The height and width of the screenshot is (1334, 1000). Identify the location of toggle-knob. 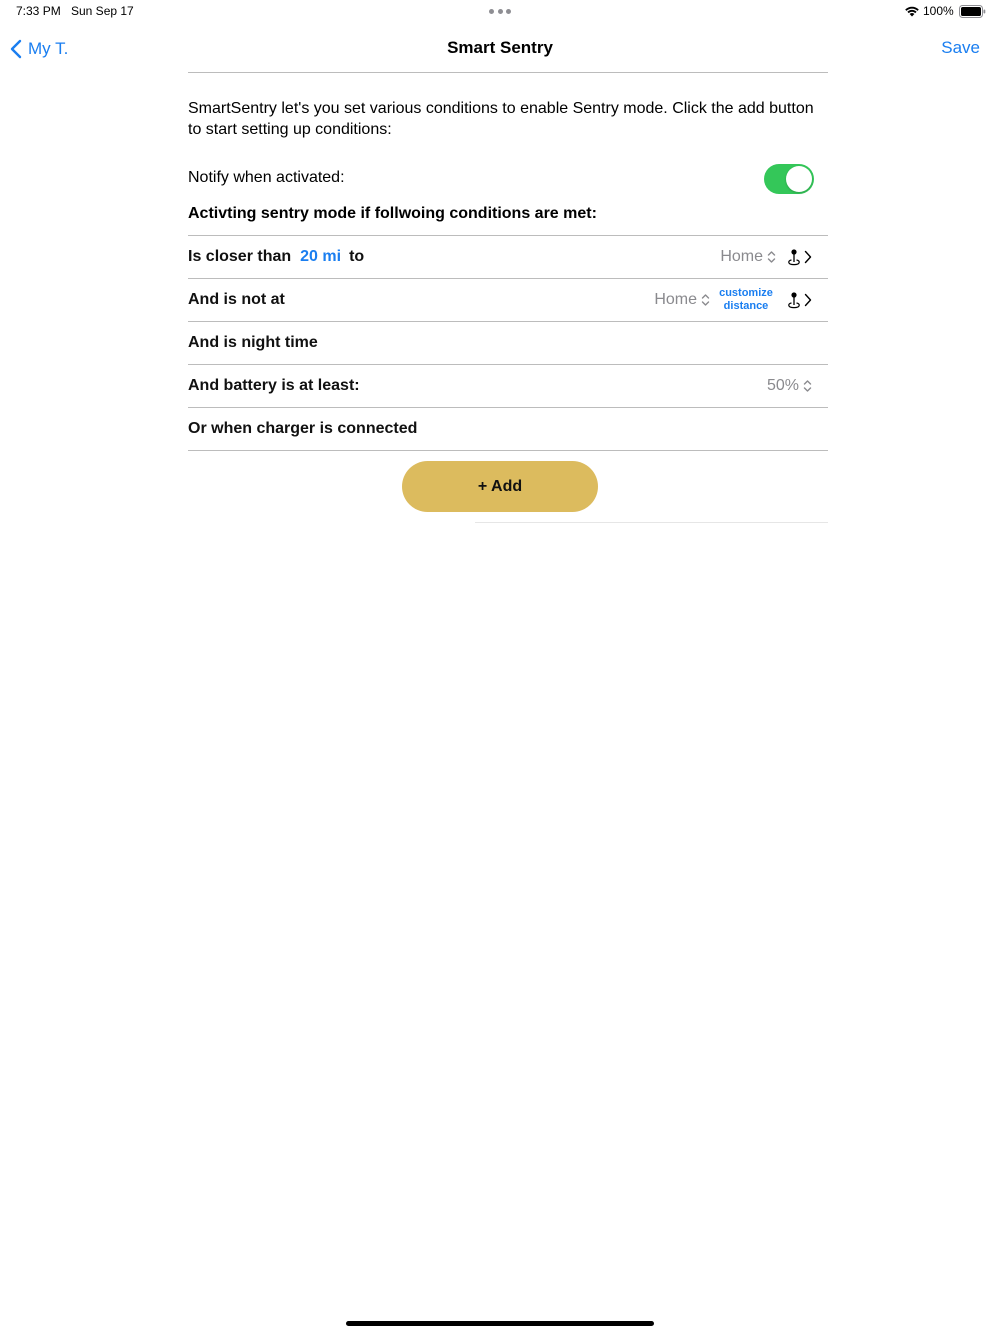
(799, 179).